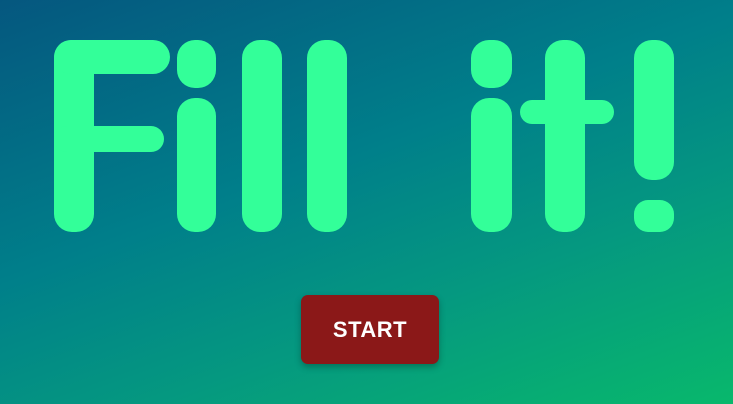  What do you see at coordinates (262, 136) in the screenshot?
I see `letter-l-first` at bounding box center [262, 136].